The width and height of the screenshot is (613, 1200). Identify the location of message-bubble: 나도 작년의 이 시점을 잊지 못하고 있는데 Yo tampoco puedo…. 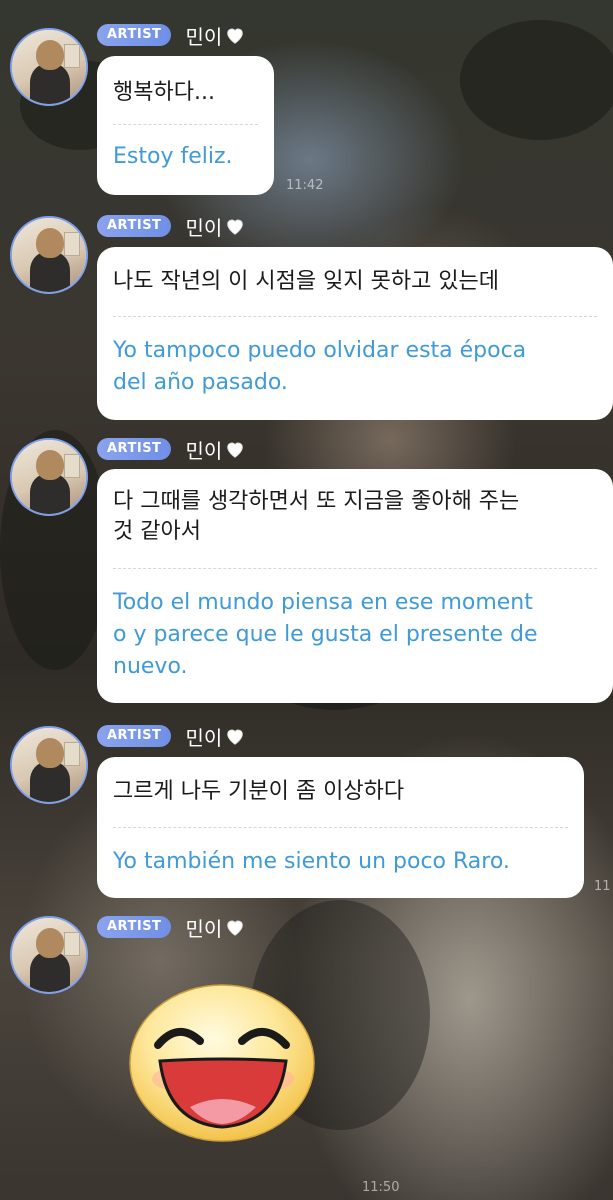
(355, 333).